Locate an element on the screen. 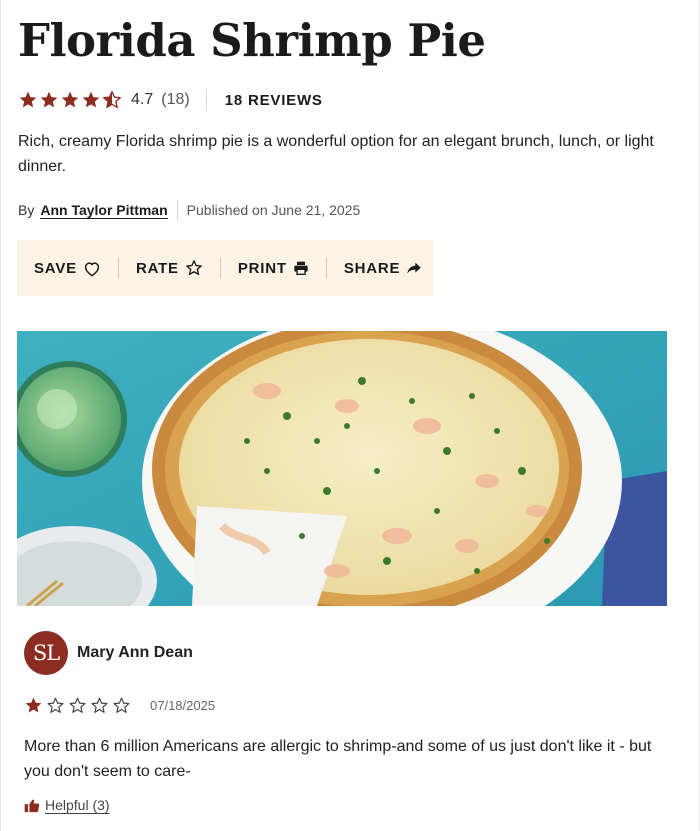  rate-label: RATE is located at coordinates (157, 268).